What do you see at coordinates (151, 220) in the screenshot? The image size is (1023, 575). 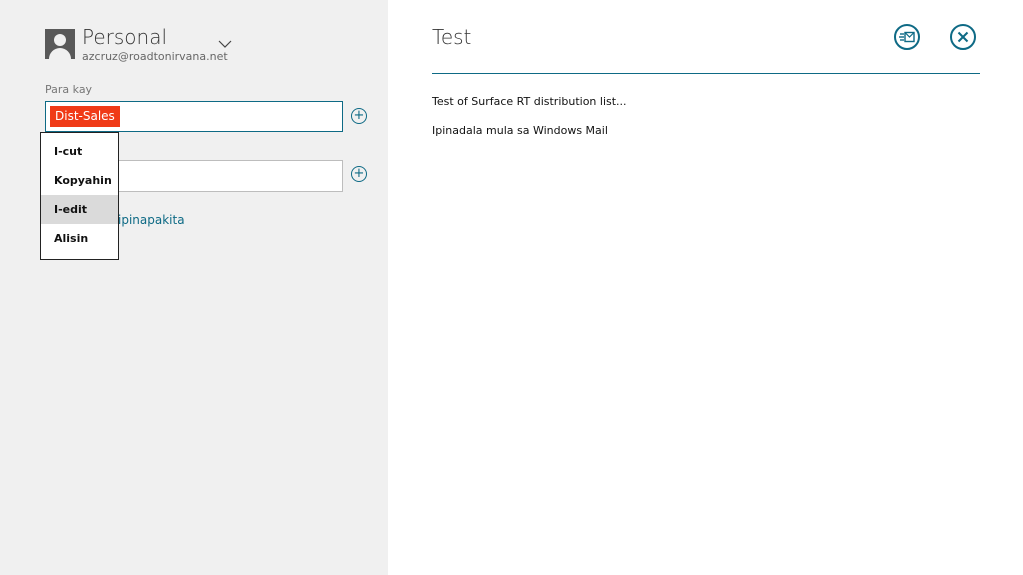 I see `show-more-link: ipinapakita` at bounding box center [151, 220].